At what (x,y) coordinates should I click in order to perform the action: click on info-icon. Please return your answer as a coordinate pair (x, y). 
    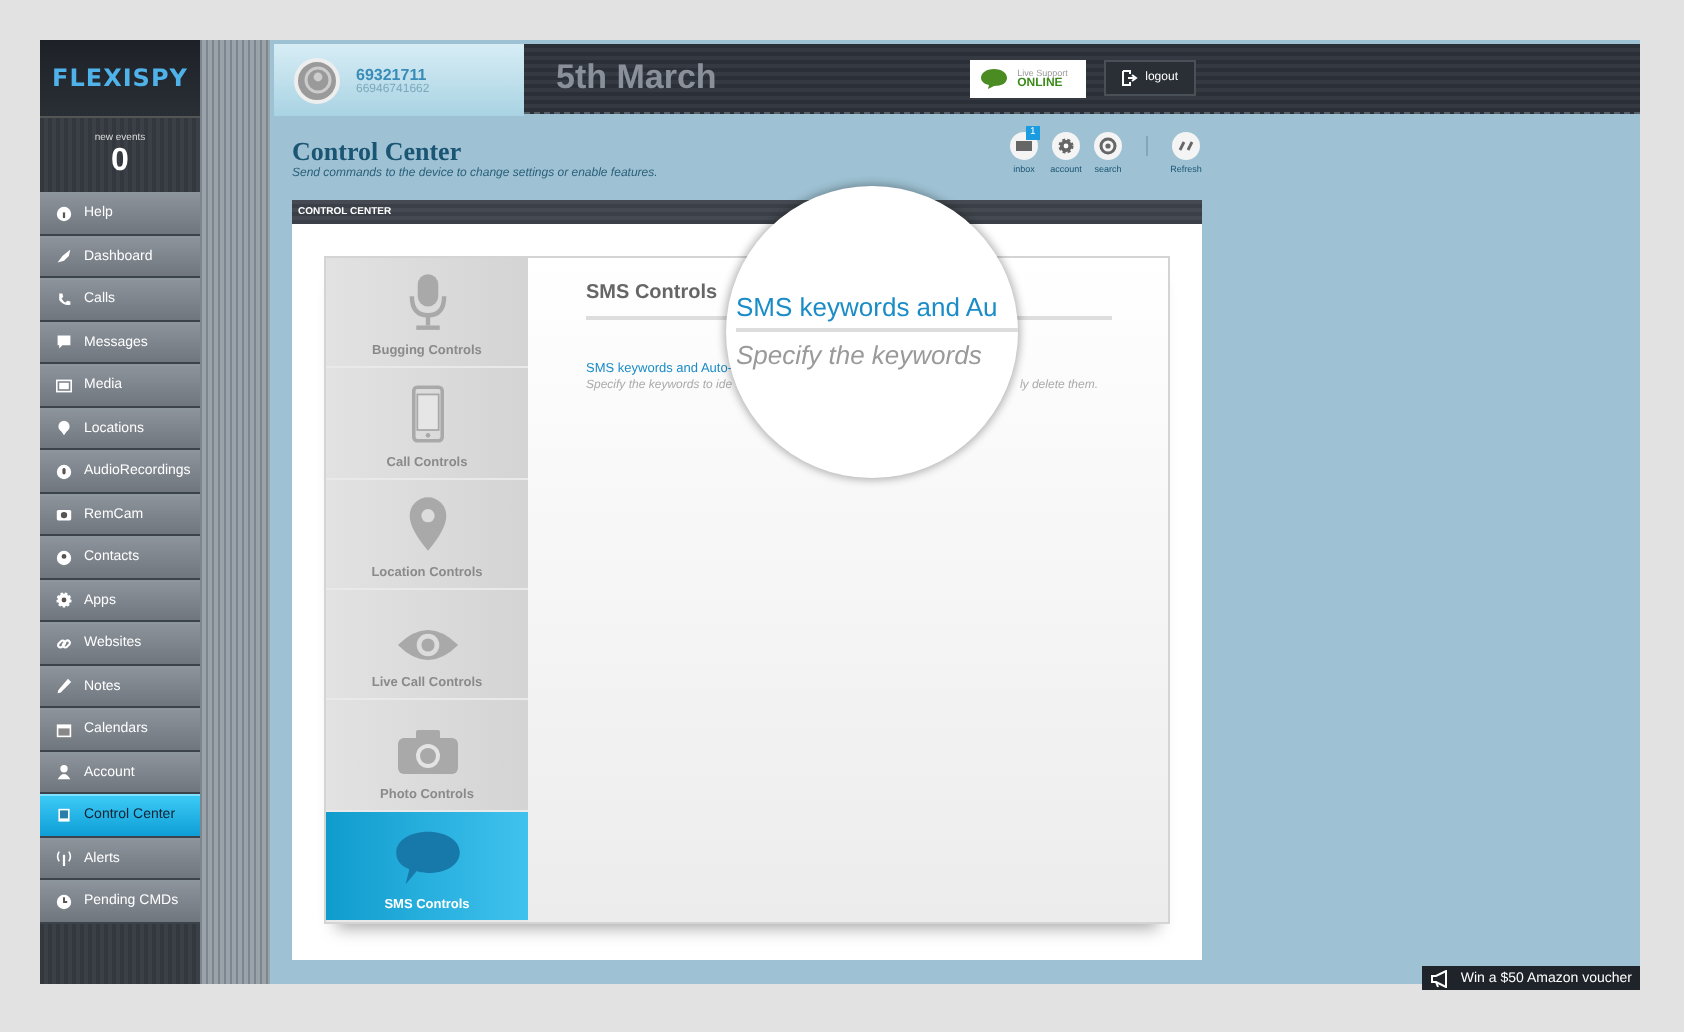
    Looking at the image, I should click on (64, 213).